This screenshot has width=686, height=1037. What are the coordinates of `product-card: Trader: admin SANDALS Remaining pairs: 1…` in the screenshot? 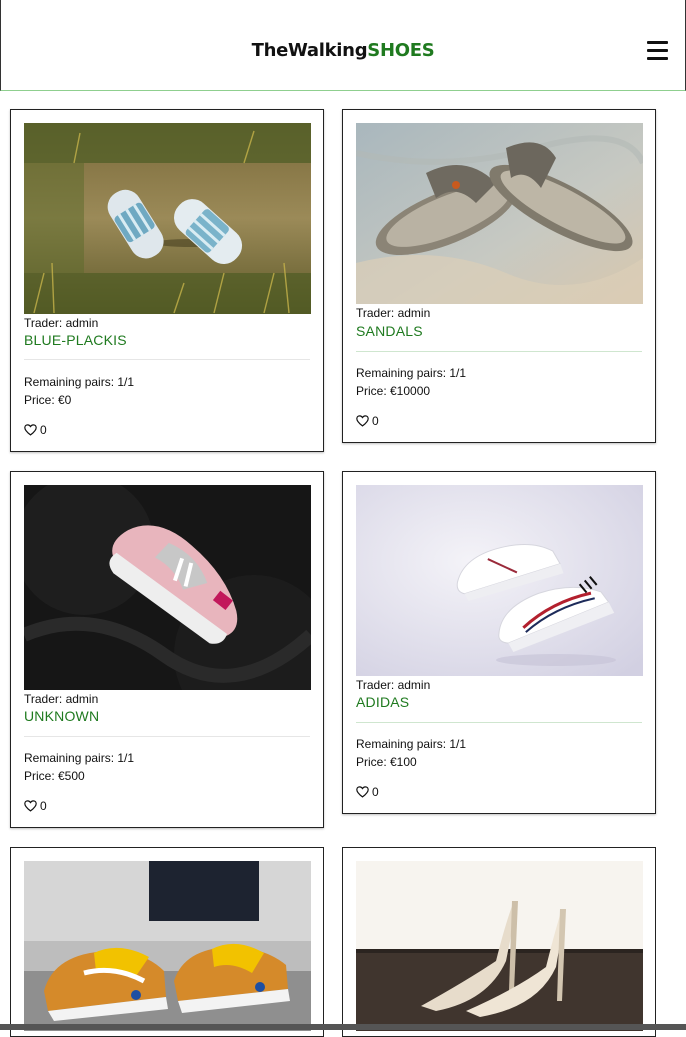 It's located at (499, 276).